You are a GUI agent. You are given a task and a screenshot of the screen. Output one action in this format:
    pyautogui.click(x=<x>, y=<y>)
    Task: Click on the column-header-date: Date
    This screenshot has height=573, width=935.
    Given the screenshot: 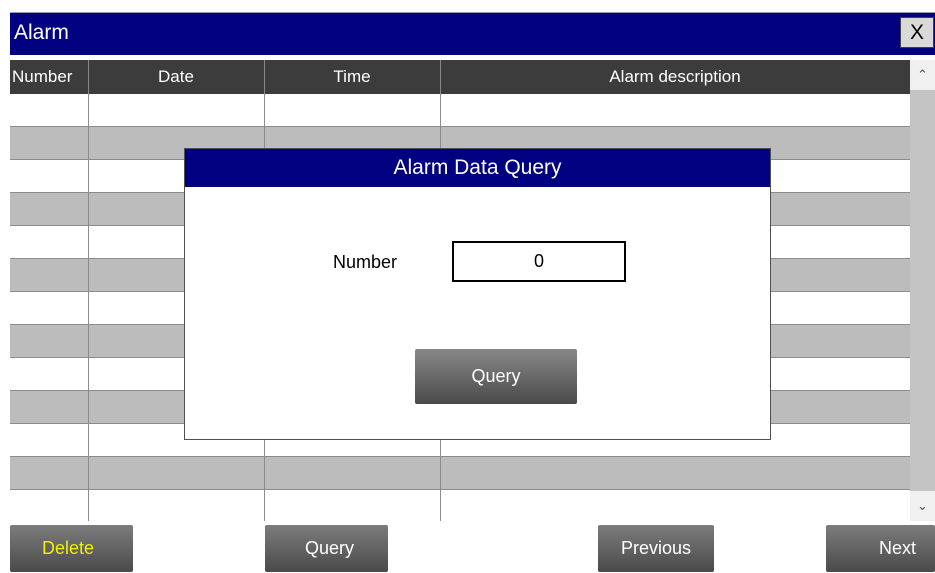 What is the action you would take?
    pyautogui.click(x=176, y=77)
    